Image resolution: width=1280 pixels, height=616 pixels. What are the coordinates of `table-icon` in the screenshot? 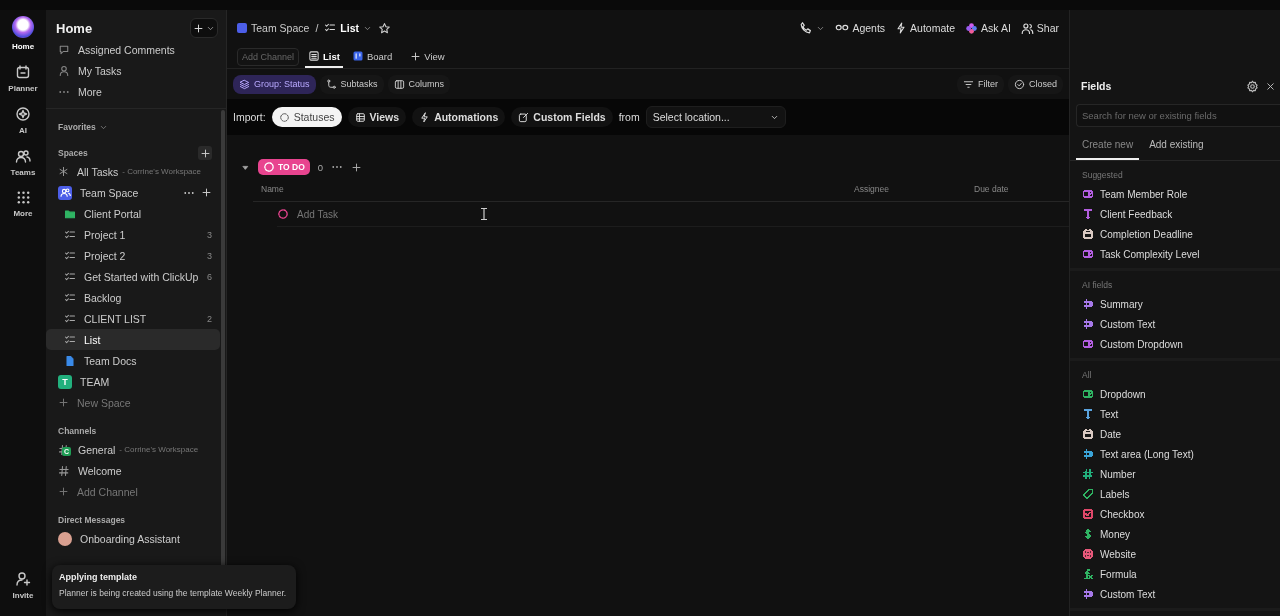 It's located at (314, 56).